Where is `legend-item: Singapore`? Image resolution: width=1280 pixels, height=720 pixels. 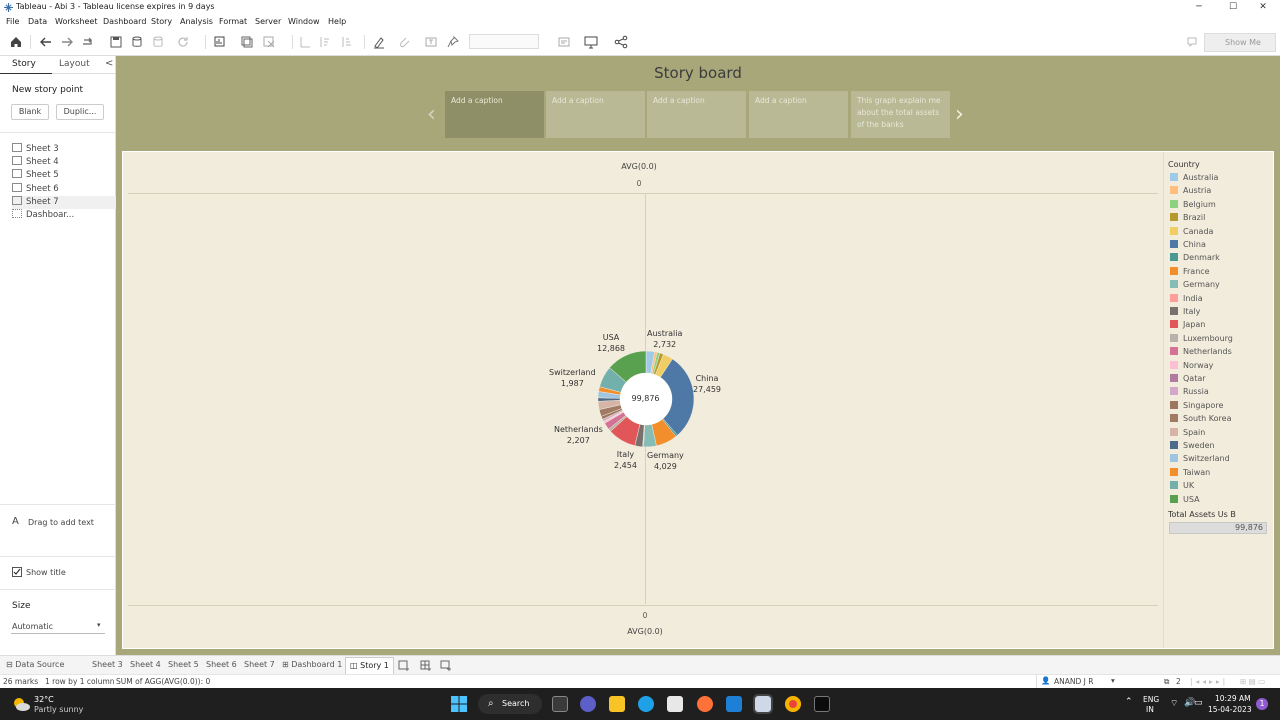 legend-item: Singapore is located at coordinates (1196, 406).